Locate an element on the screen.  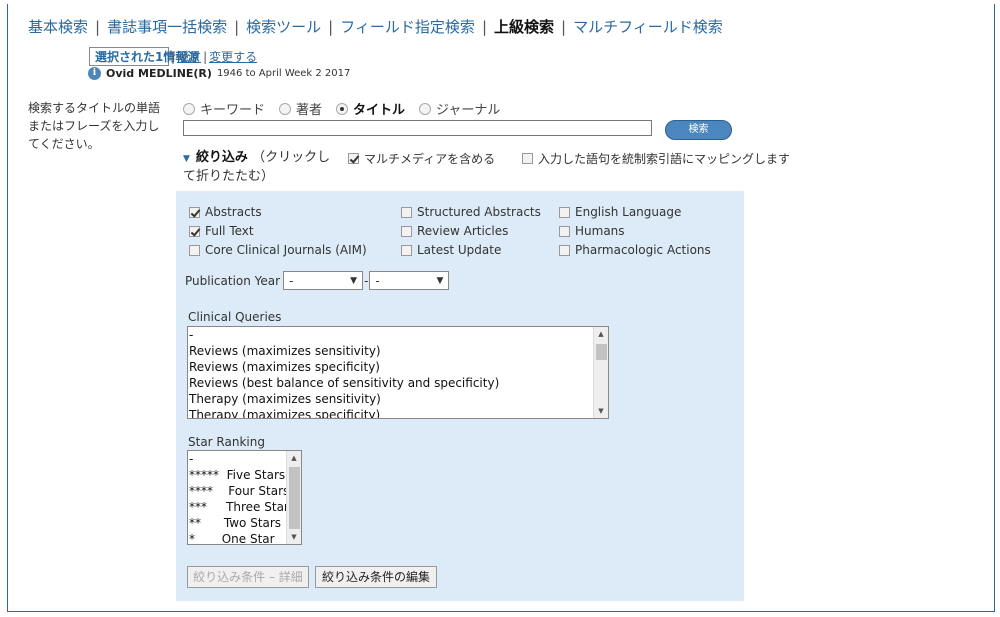
limit-core-clinical-journals: Core Clinical Journals (AIM) is located at coordinates (278, 250).